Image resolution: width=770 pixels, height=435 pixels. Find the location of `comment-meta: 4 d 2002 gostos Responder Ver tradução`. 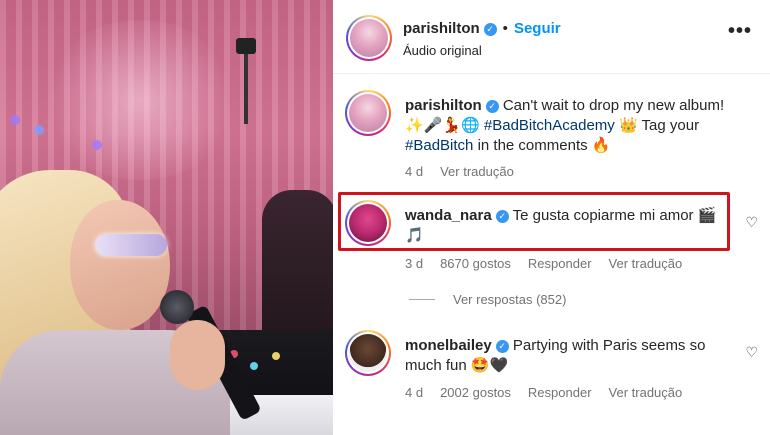

comment-meta: 4 d 2002 gostos Responder Ver tradução is located at coordinates (552, 392).